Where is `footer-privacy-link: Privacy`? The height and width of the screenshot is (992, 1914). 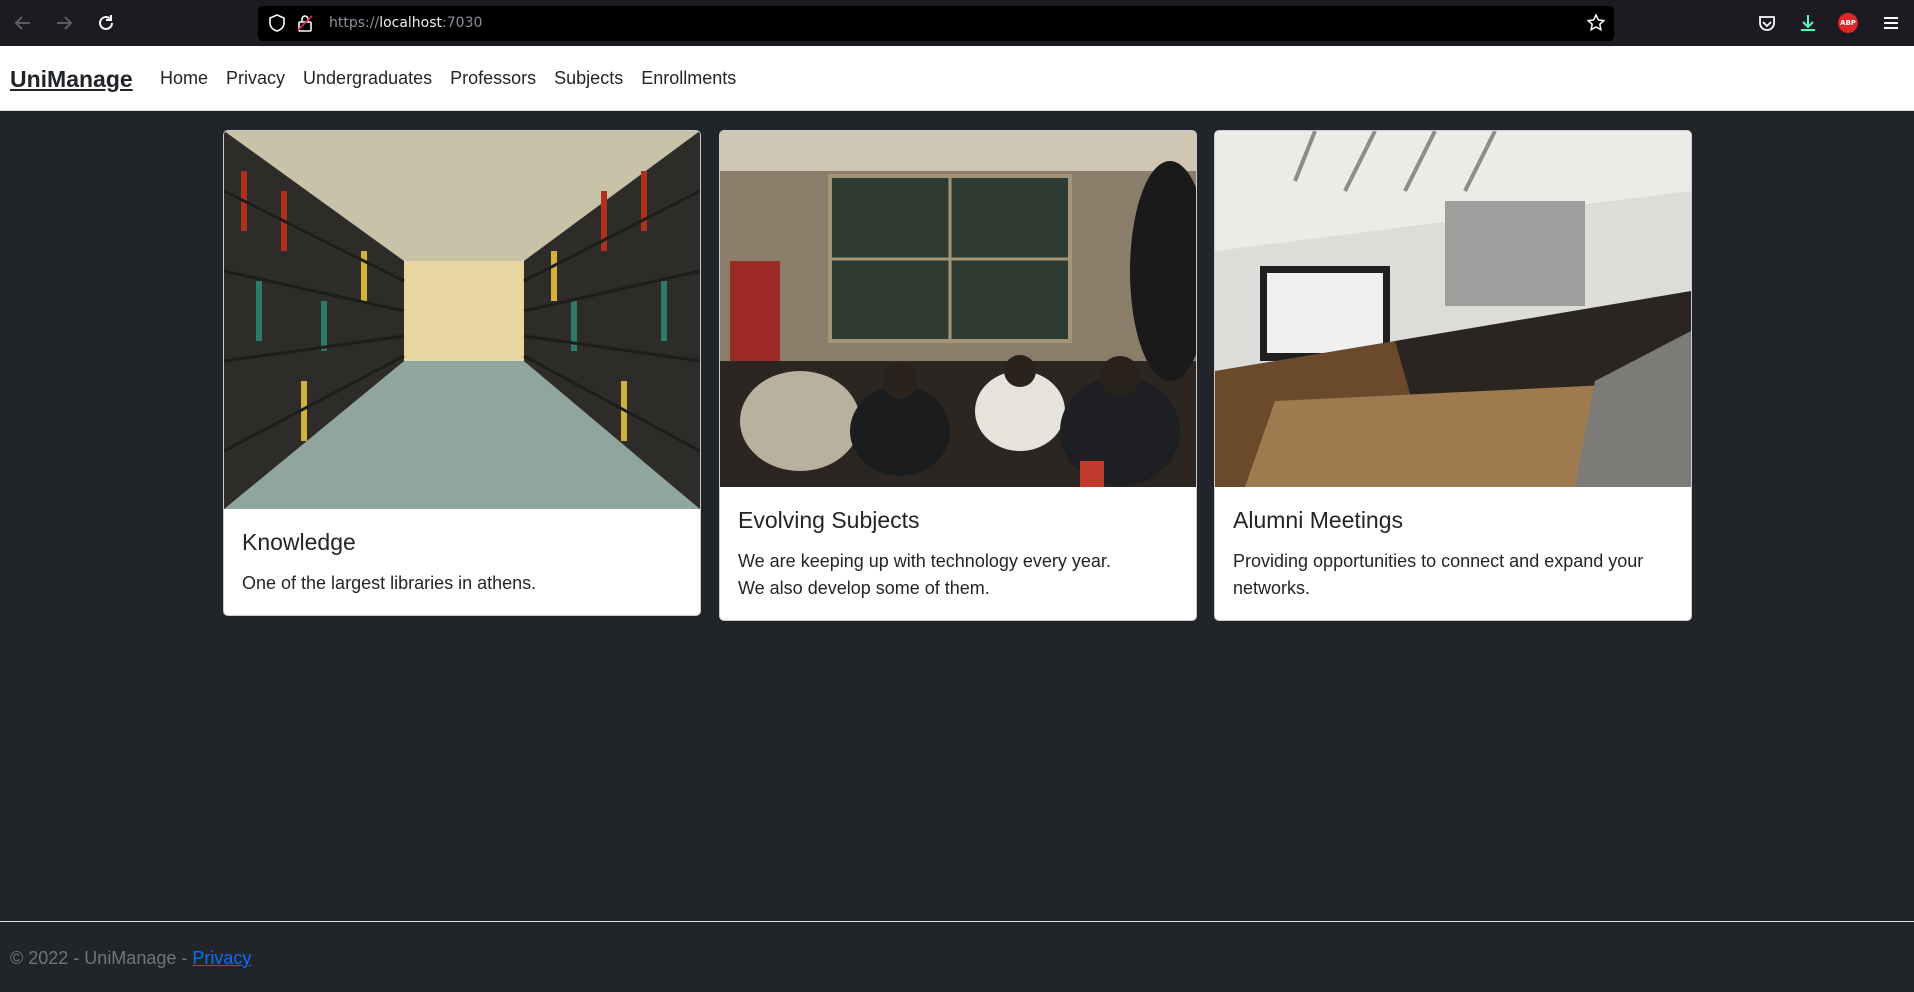 footer-privacy-link: Privacy is located at coordinates (221, 958).